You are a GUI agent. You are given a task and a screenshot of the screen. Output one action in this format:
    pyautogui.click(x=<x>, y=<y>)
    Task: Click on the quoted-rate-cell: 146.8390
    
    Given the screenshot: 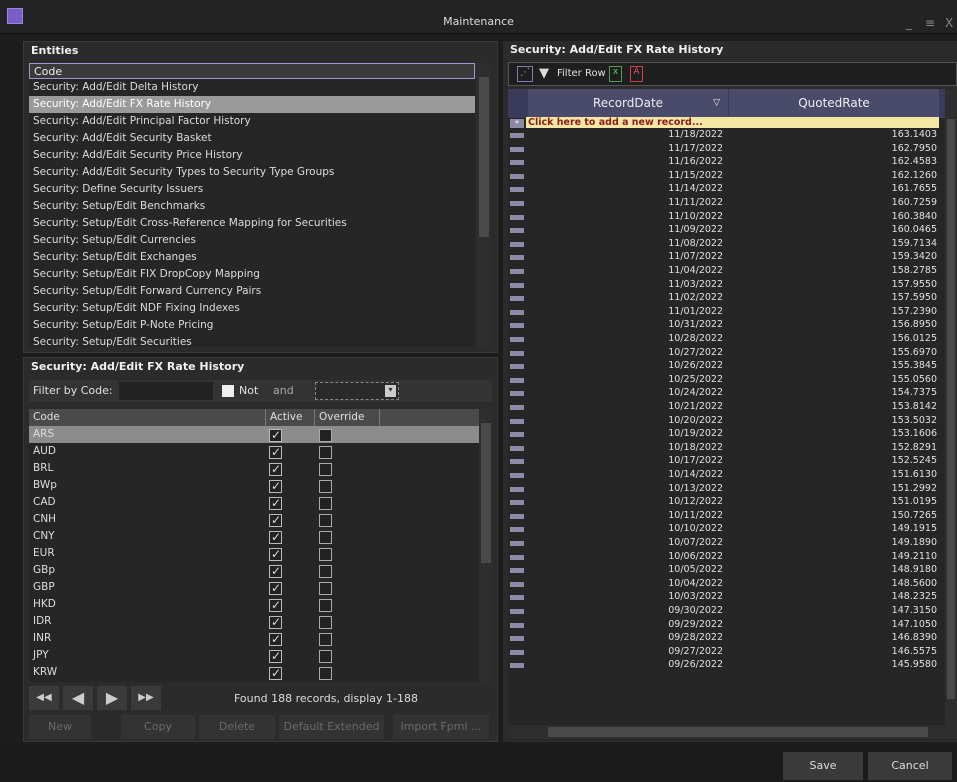 What is the action you would take?
    pyautogui.click(x=832, y=637)
    